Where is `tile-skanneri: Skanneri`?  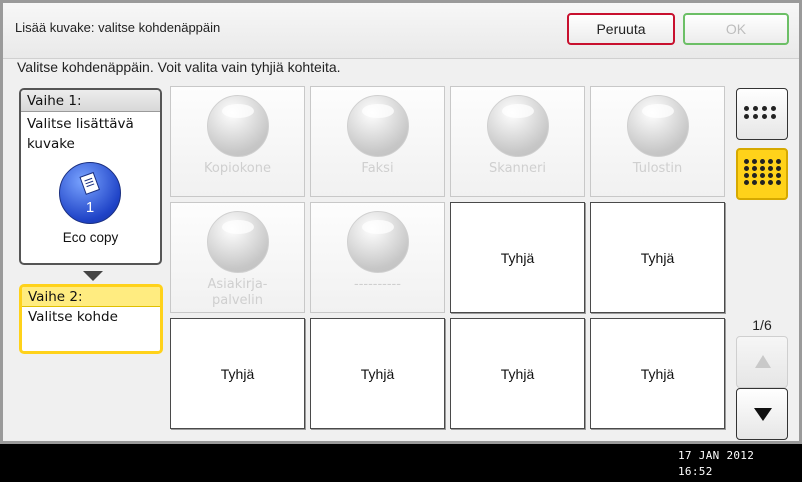
tile-skanneri: Skanneri is located at coordinates (517, 141).